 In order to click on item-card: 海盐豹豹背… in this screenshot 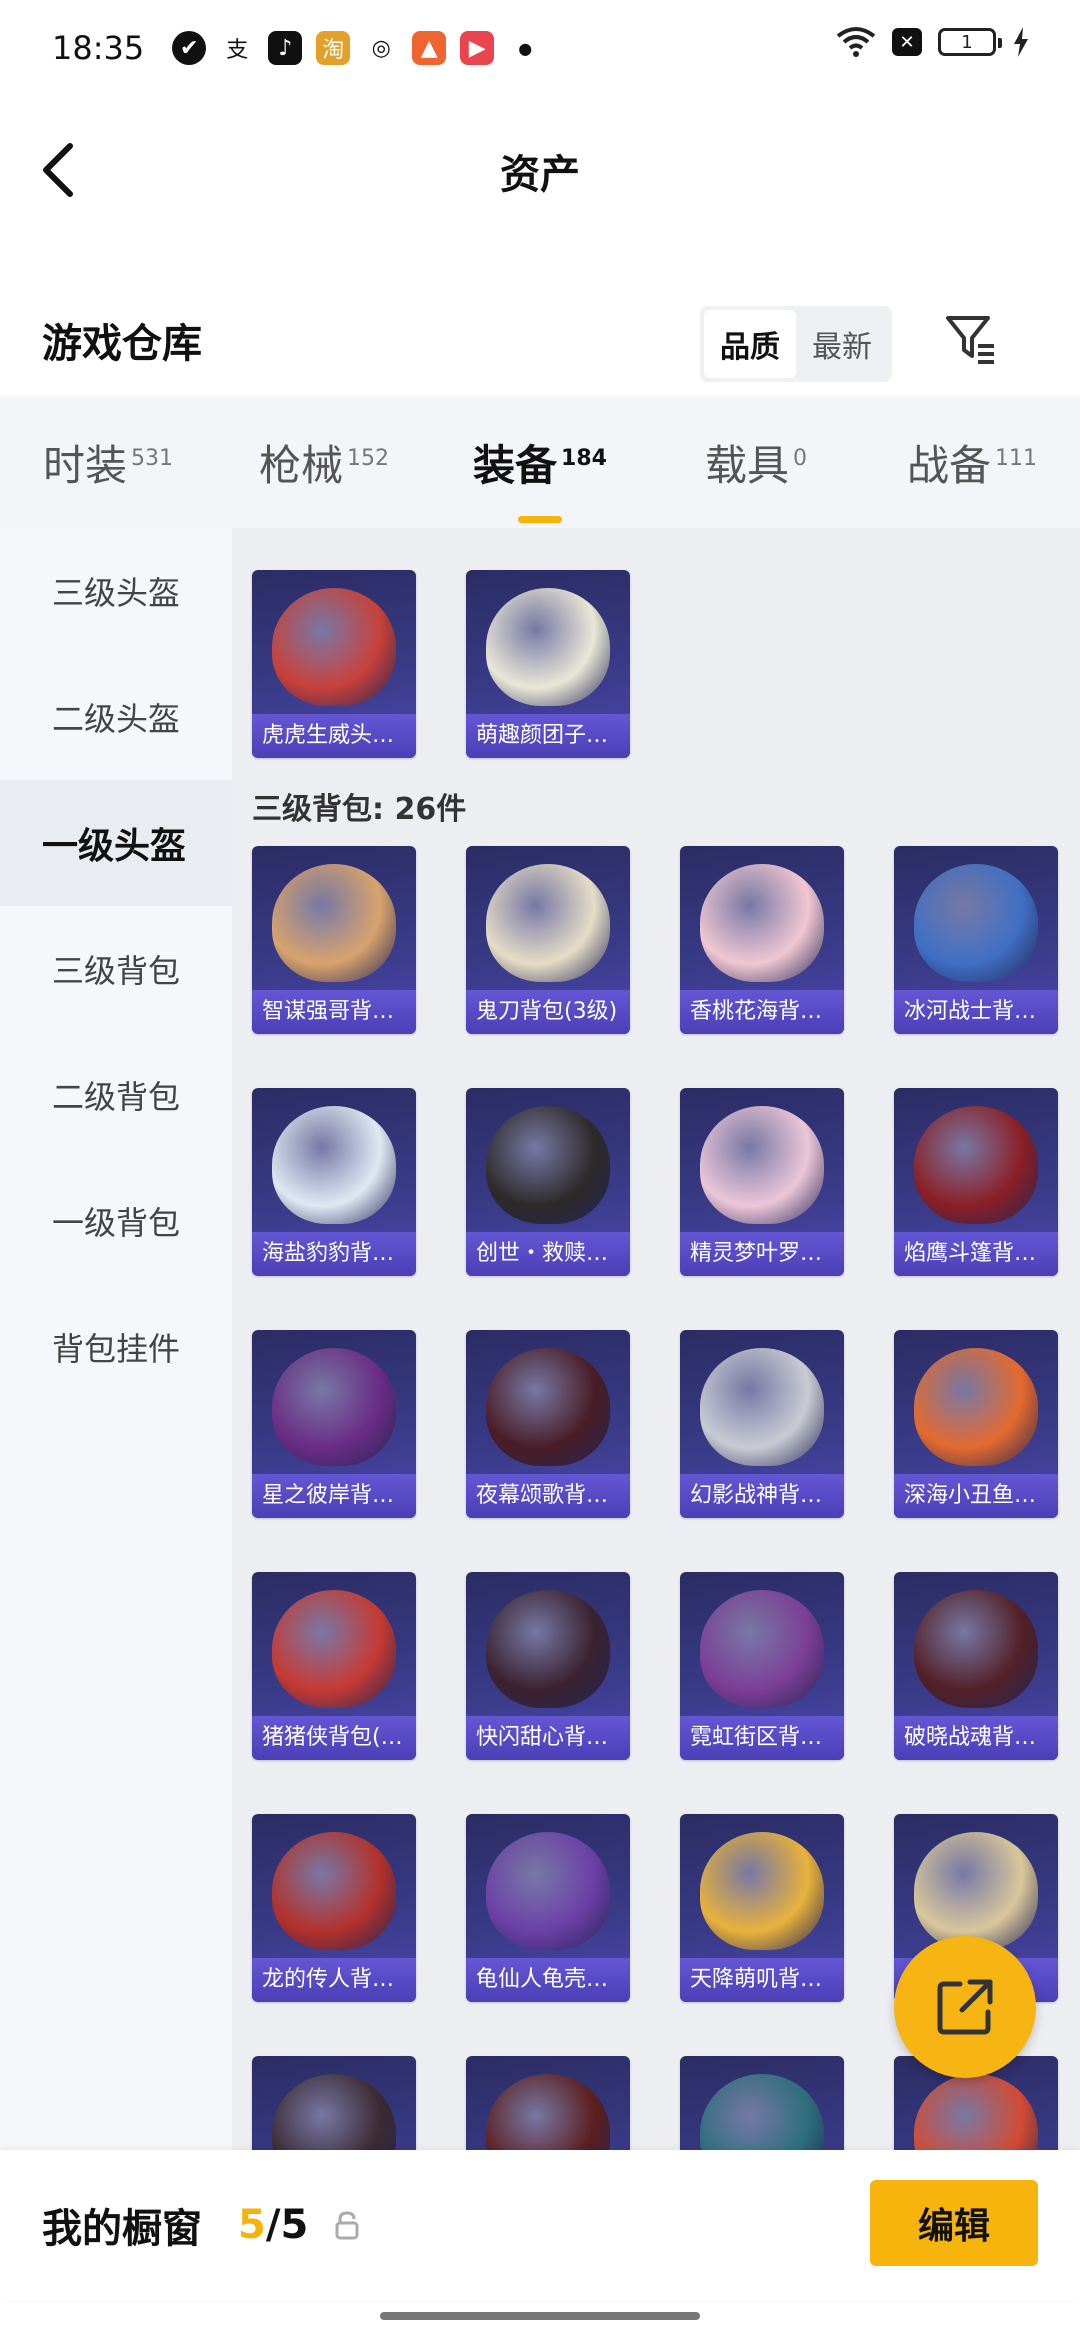, I will do `click(334, 1182)`.